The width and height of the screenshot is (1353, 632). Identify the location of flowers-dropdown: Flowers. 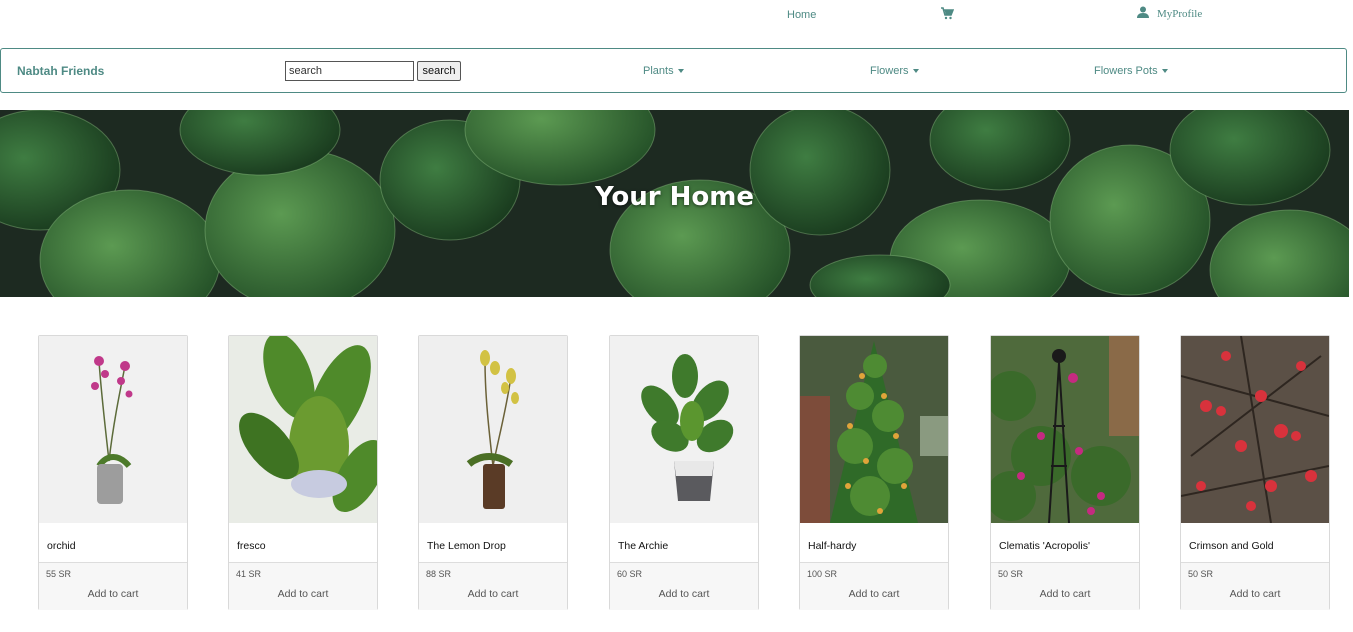
(894, 71).